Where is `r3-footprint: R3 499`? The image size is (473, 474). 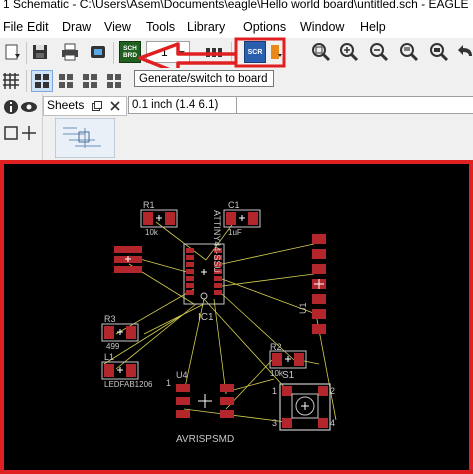 r3-footprint: R3 499 is located at coordinates (120, 332).